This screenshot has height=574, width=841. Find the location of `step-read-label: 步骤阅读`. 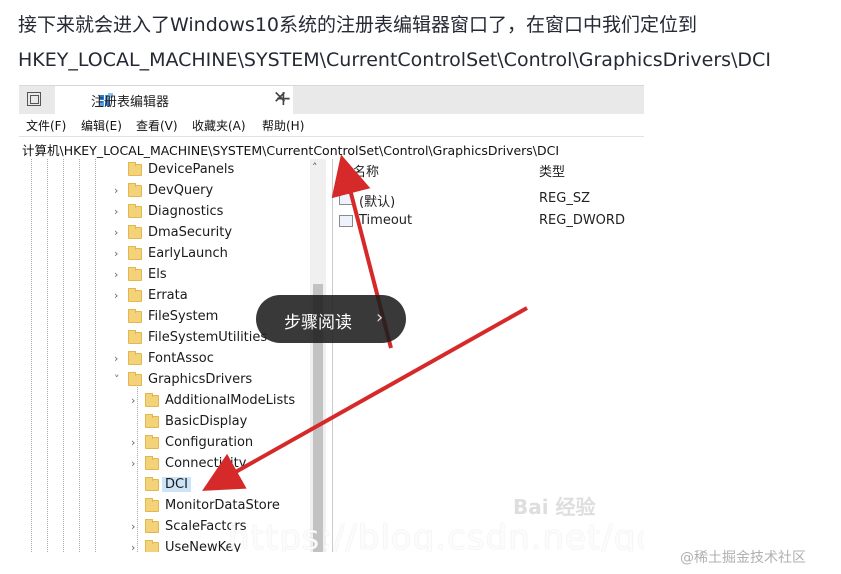

step-read-label: 步骤阅读 is located at coordinates (318, 323).